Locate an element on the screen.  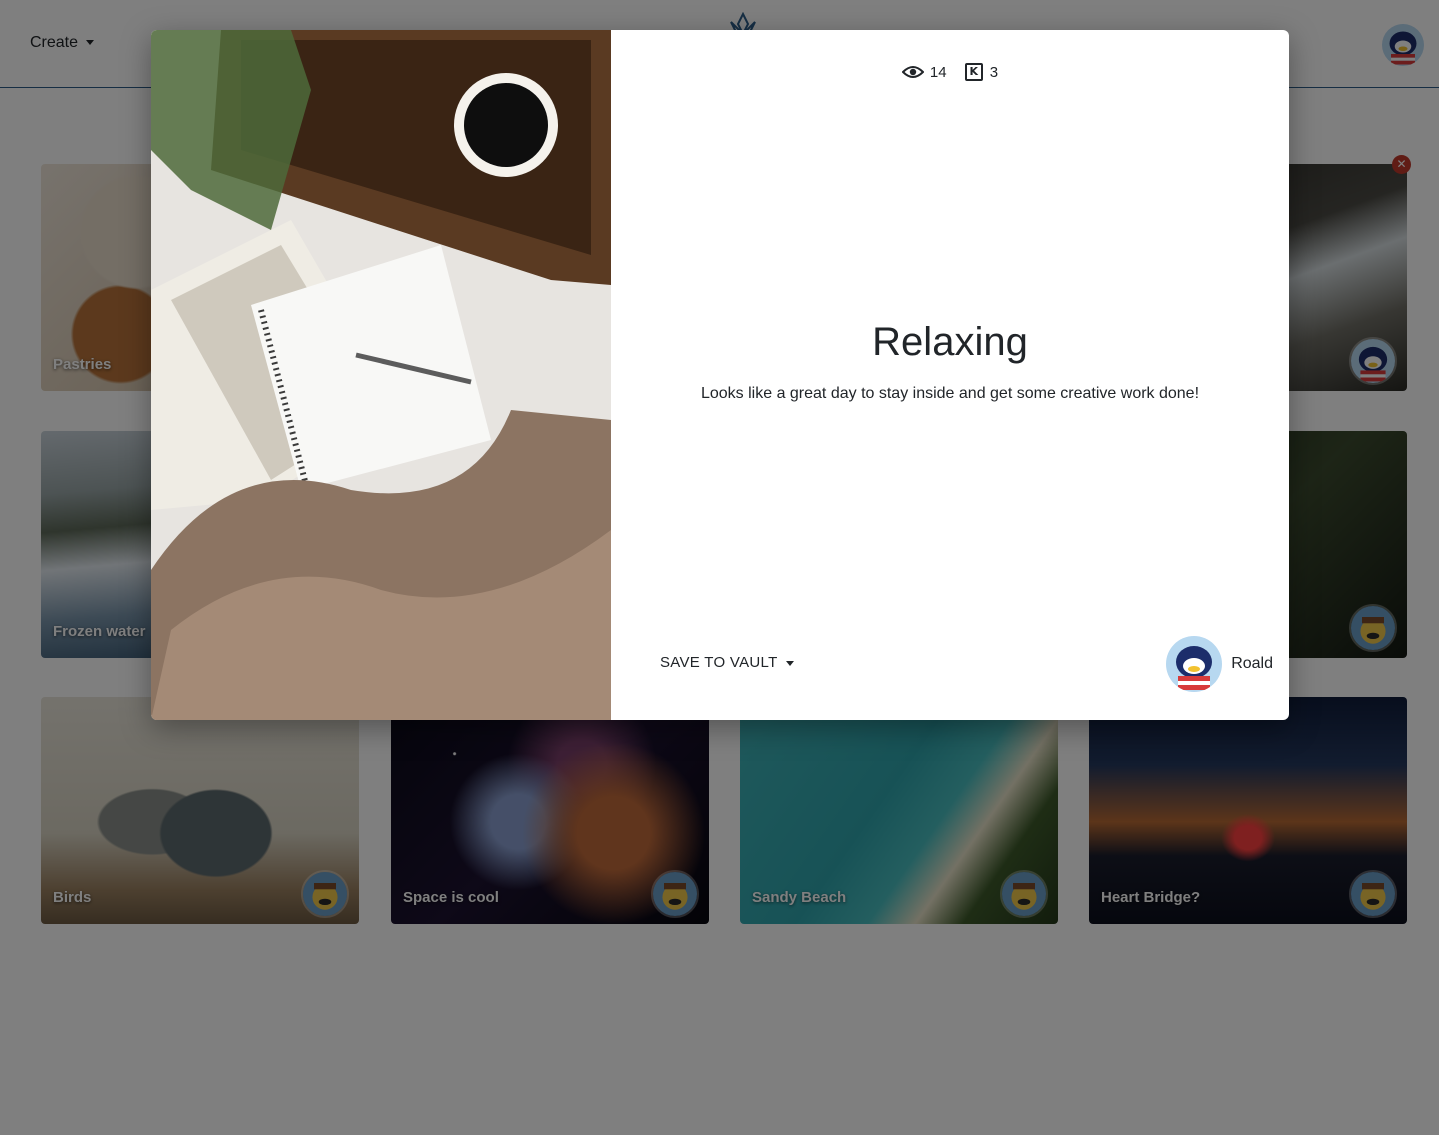
keep-title: Relaxing is located at coordinates (950, 342).